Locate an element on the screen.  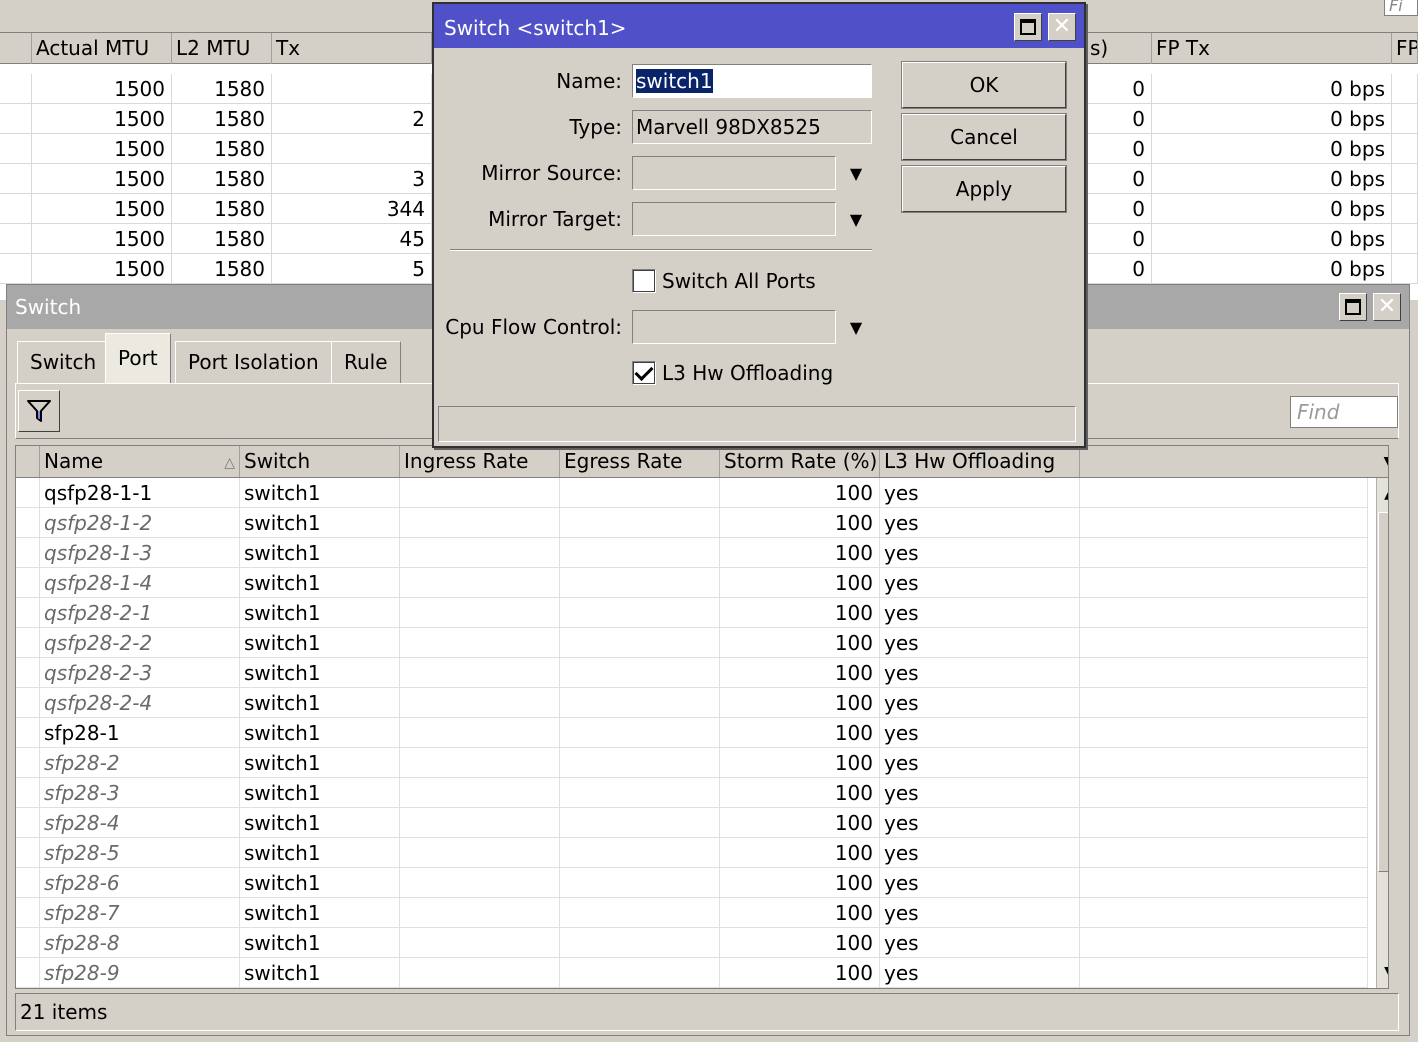
tab-port-isolation: Port Isolation is located at coordinates (253, 362).